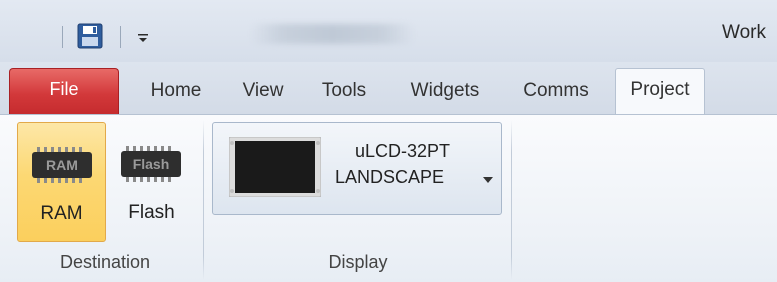 The height and width of the screenshot is (282, 777). I want to click on ram-chip-icon: RAM, so click(62, 165).